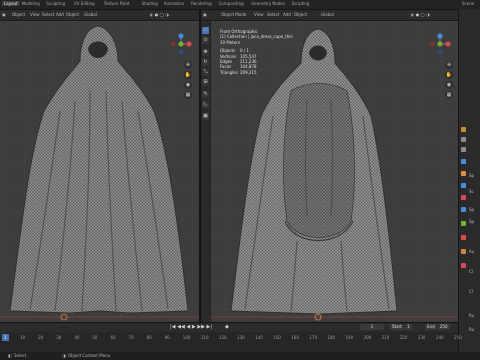  What do you see at coordinates (20, 355) in the screenshot?
I see `status-select: Select` at bounding box center [20, 355].